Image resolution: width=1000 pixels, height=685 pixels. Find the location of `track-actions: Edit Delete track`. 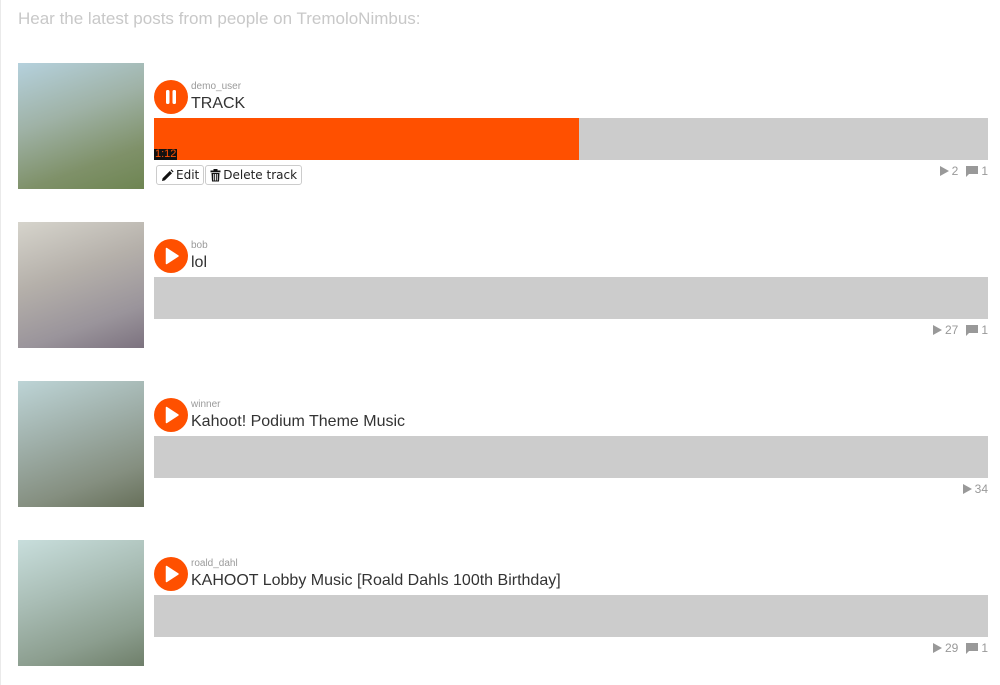

track-actions: Edit Delete track is located at coordinates (229, 175).